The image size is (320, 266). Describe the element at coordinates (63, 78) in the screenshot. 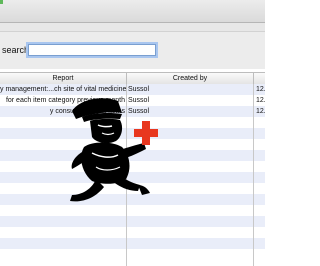

I see `column-header-report: Report` at that location.